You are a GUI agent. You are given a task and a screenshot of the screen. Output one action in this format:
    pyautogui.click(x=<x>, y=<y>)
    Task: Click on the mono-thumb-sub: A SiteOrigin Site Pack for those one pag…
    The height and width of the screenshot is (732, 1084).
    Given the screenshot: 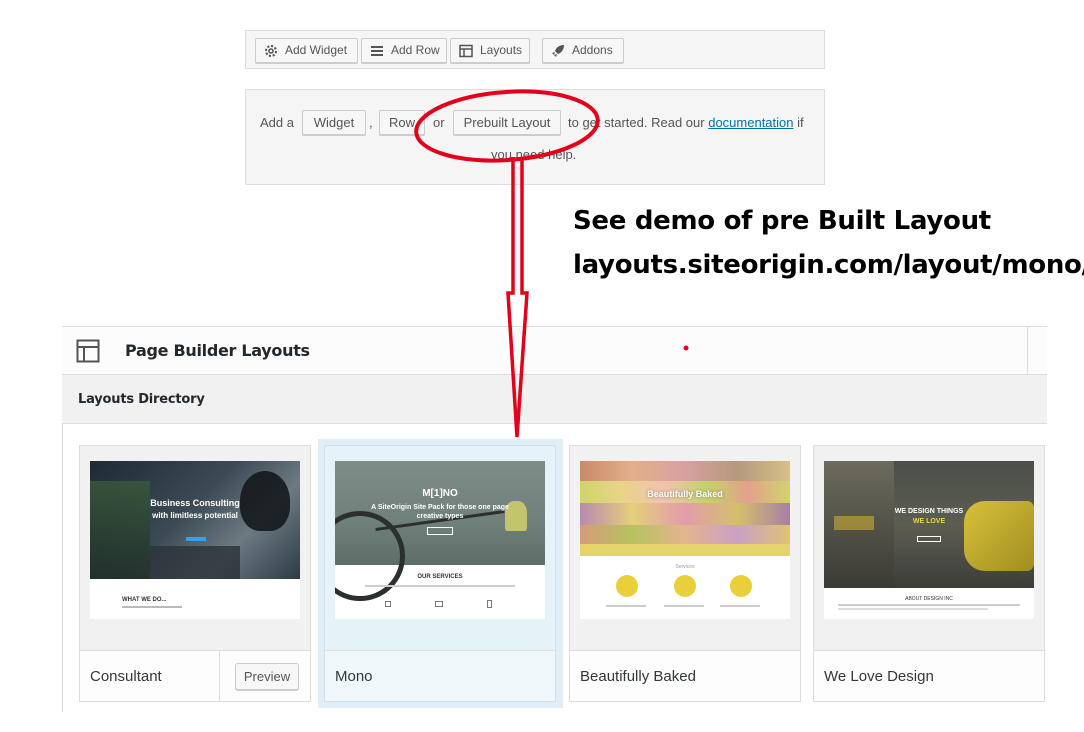 What is the action you would take?
    pyautogui.click(x=440, y=512)
    